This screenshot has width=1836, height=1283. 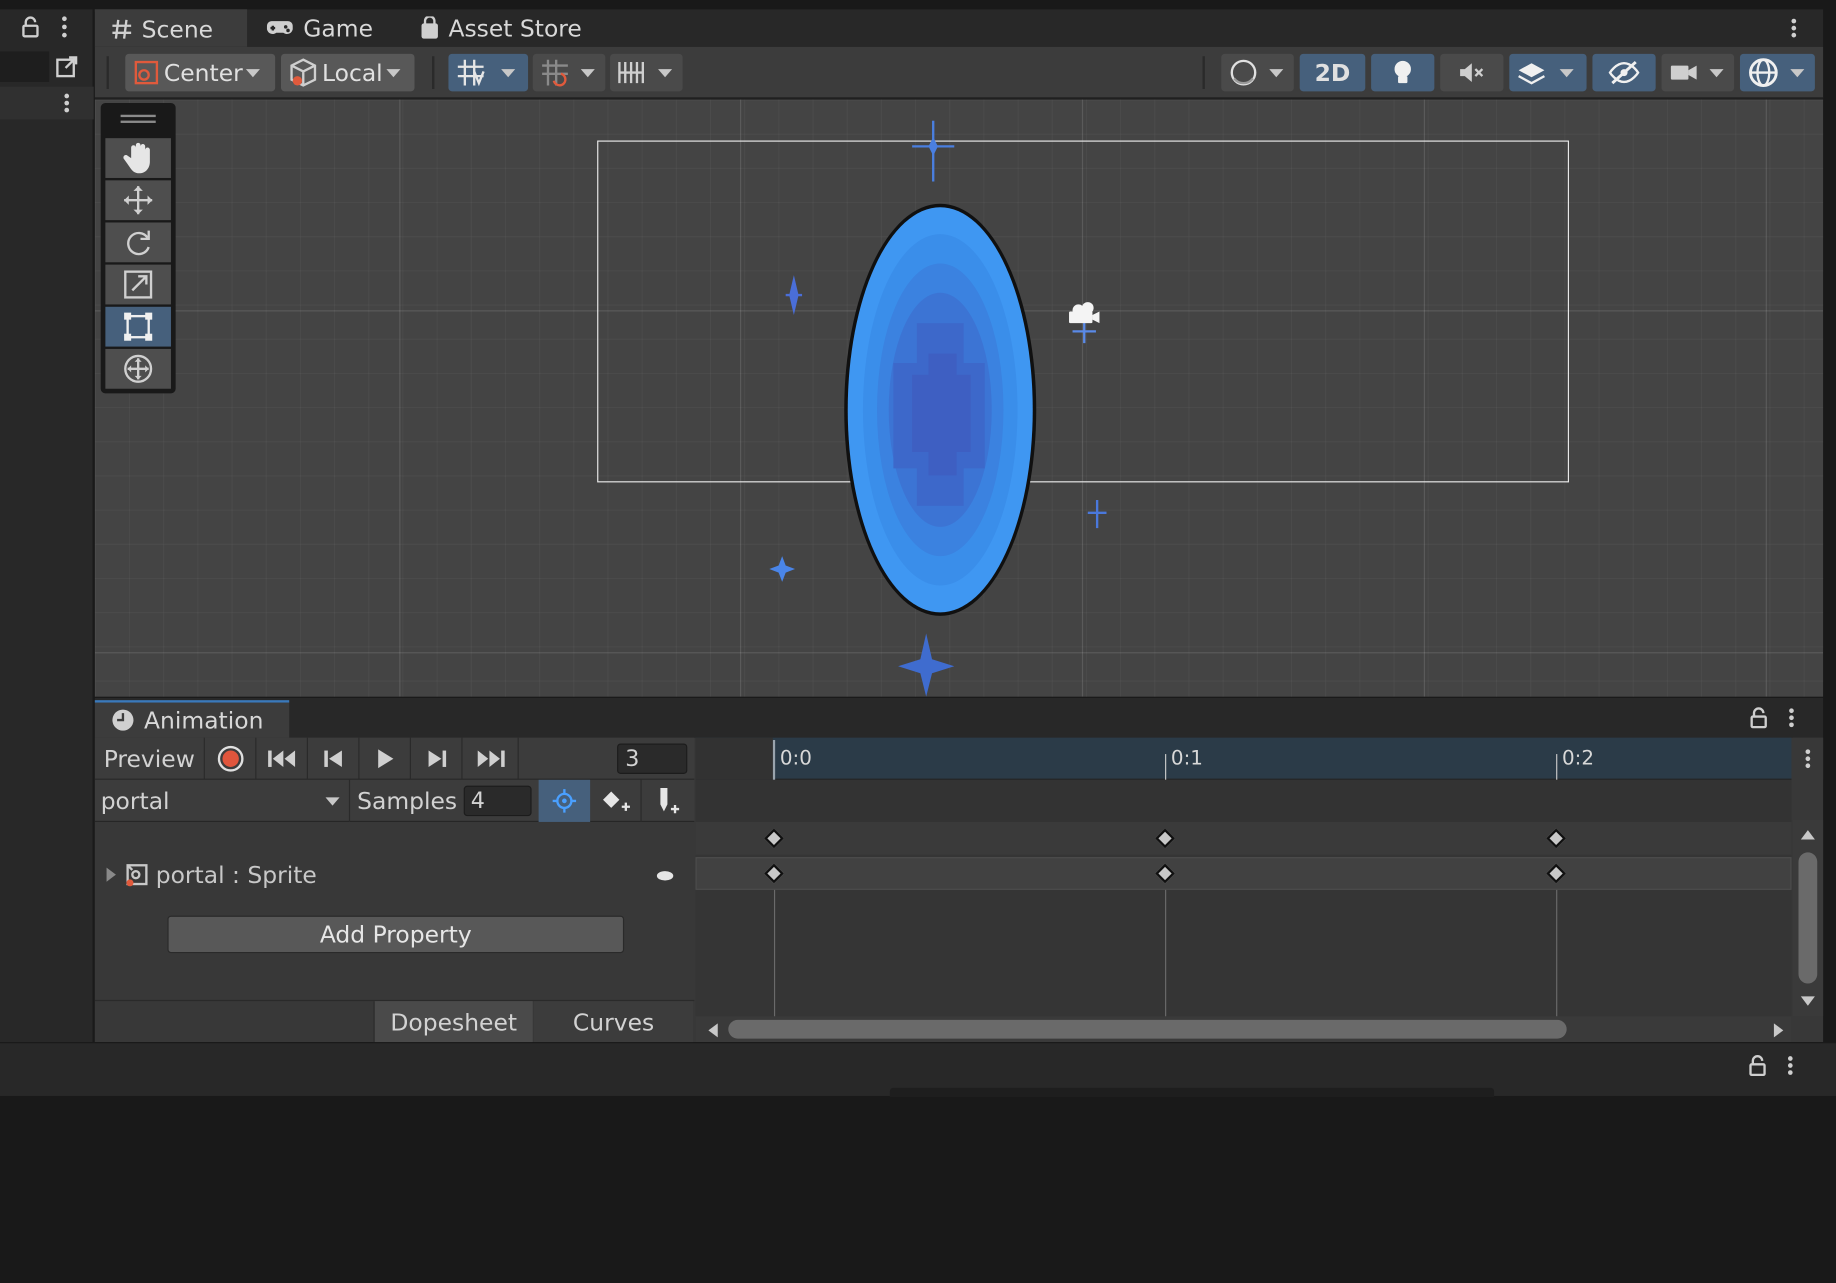 I want to click on next-keyframe-button, so click(x=437, y=758).